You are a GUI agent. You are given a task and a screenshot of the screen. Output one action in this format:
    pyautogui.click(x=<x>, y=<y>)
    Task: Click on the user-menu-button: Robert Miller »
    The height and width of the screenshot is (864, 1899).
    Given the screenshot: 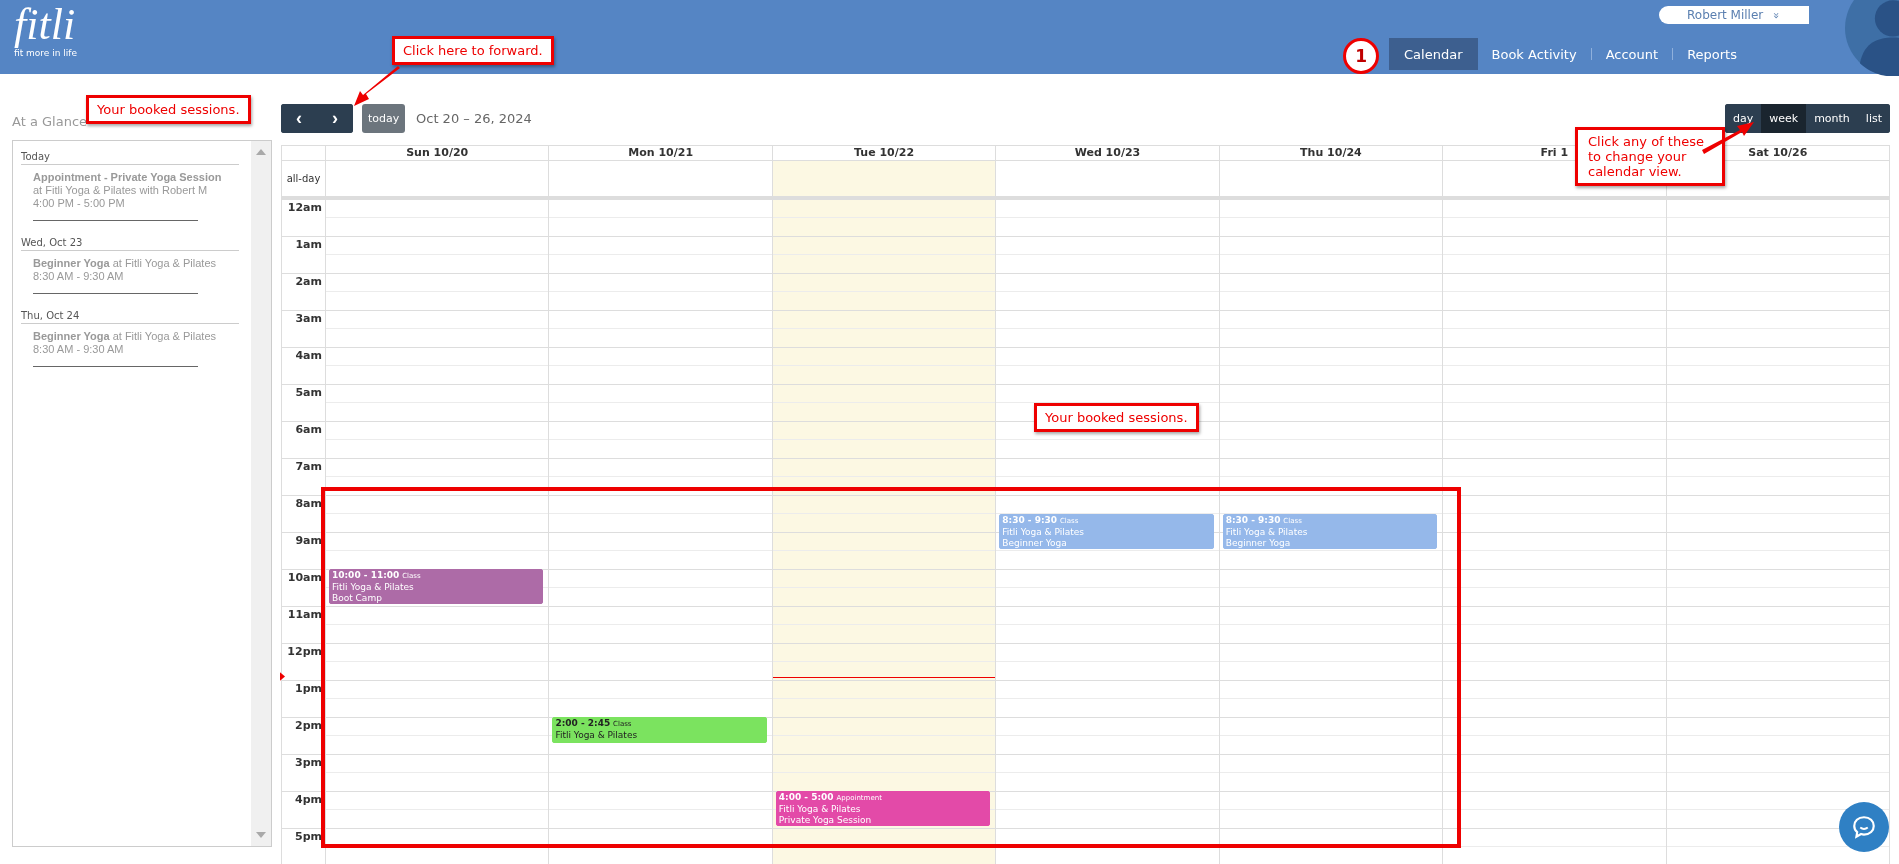 What is the action you would take?
    pyautogui.click(x=1734, y=15)
    